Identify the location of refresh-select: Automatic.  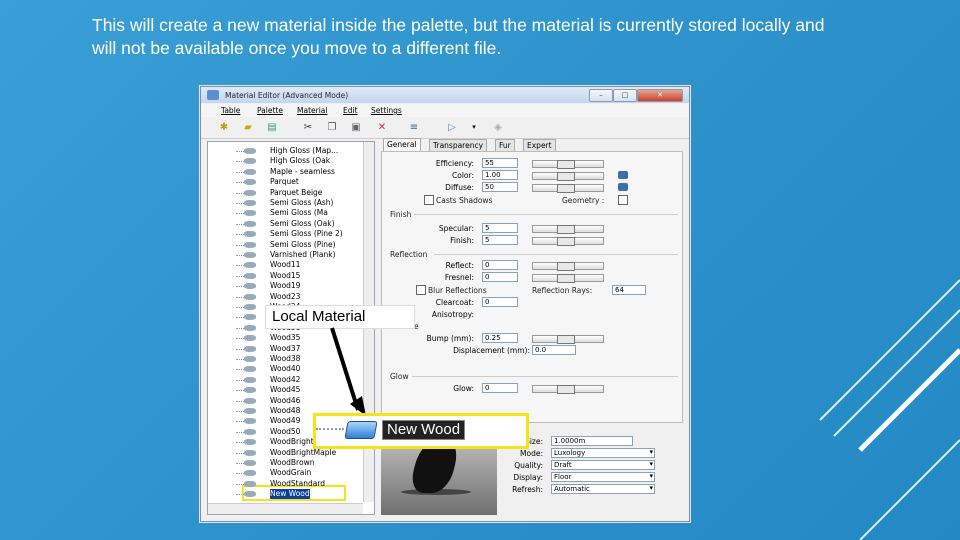
(603, 489).